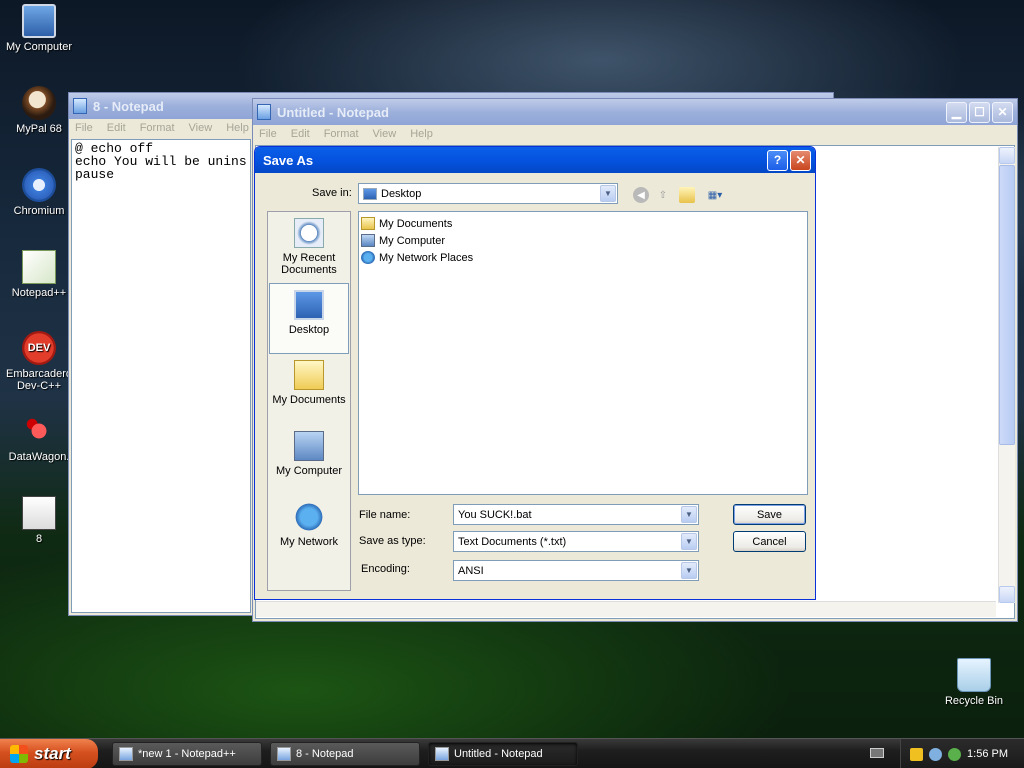 This screenshot has width=1024, height=768. I want to click on start-label: start, so click(52, 753).